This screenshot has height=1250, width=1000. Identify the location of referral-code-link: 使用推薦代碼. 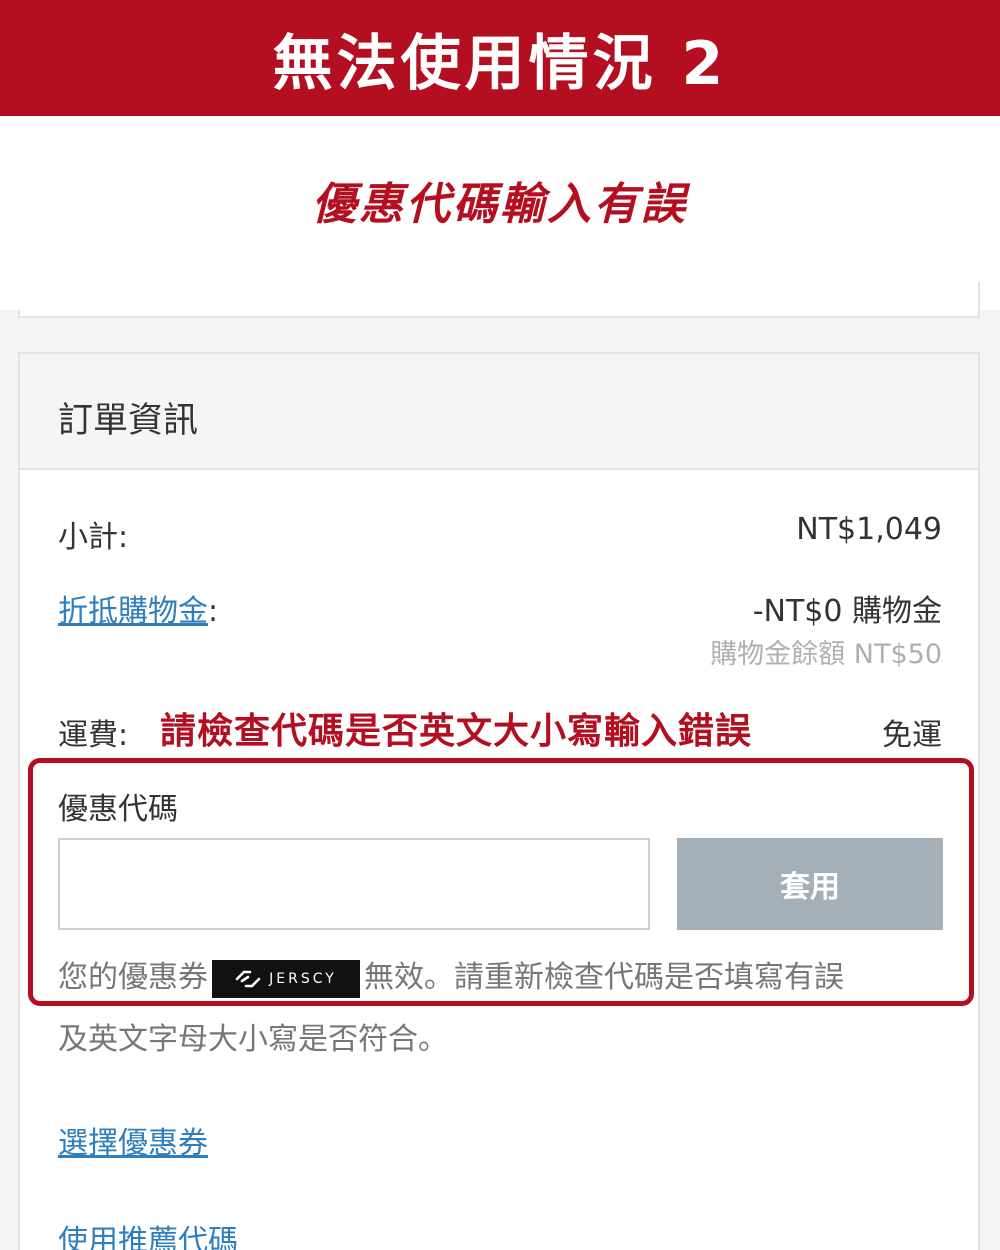
(148, 1233).